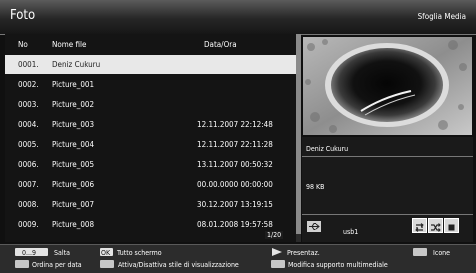 The width and height of the screenshot is (476, 273). Describe the element at coordinates (235, 124) in the screenshot. I see `row-datetime: 12.11.2007 22:12:48` at that location.